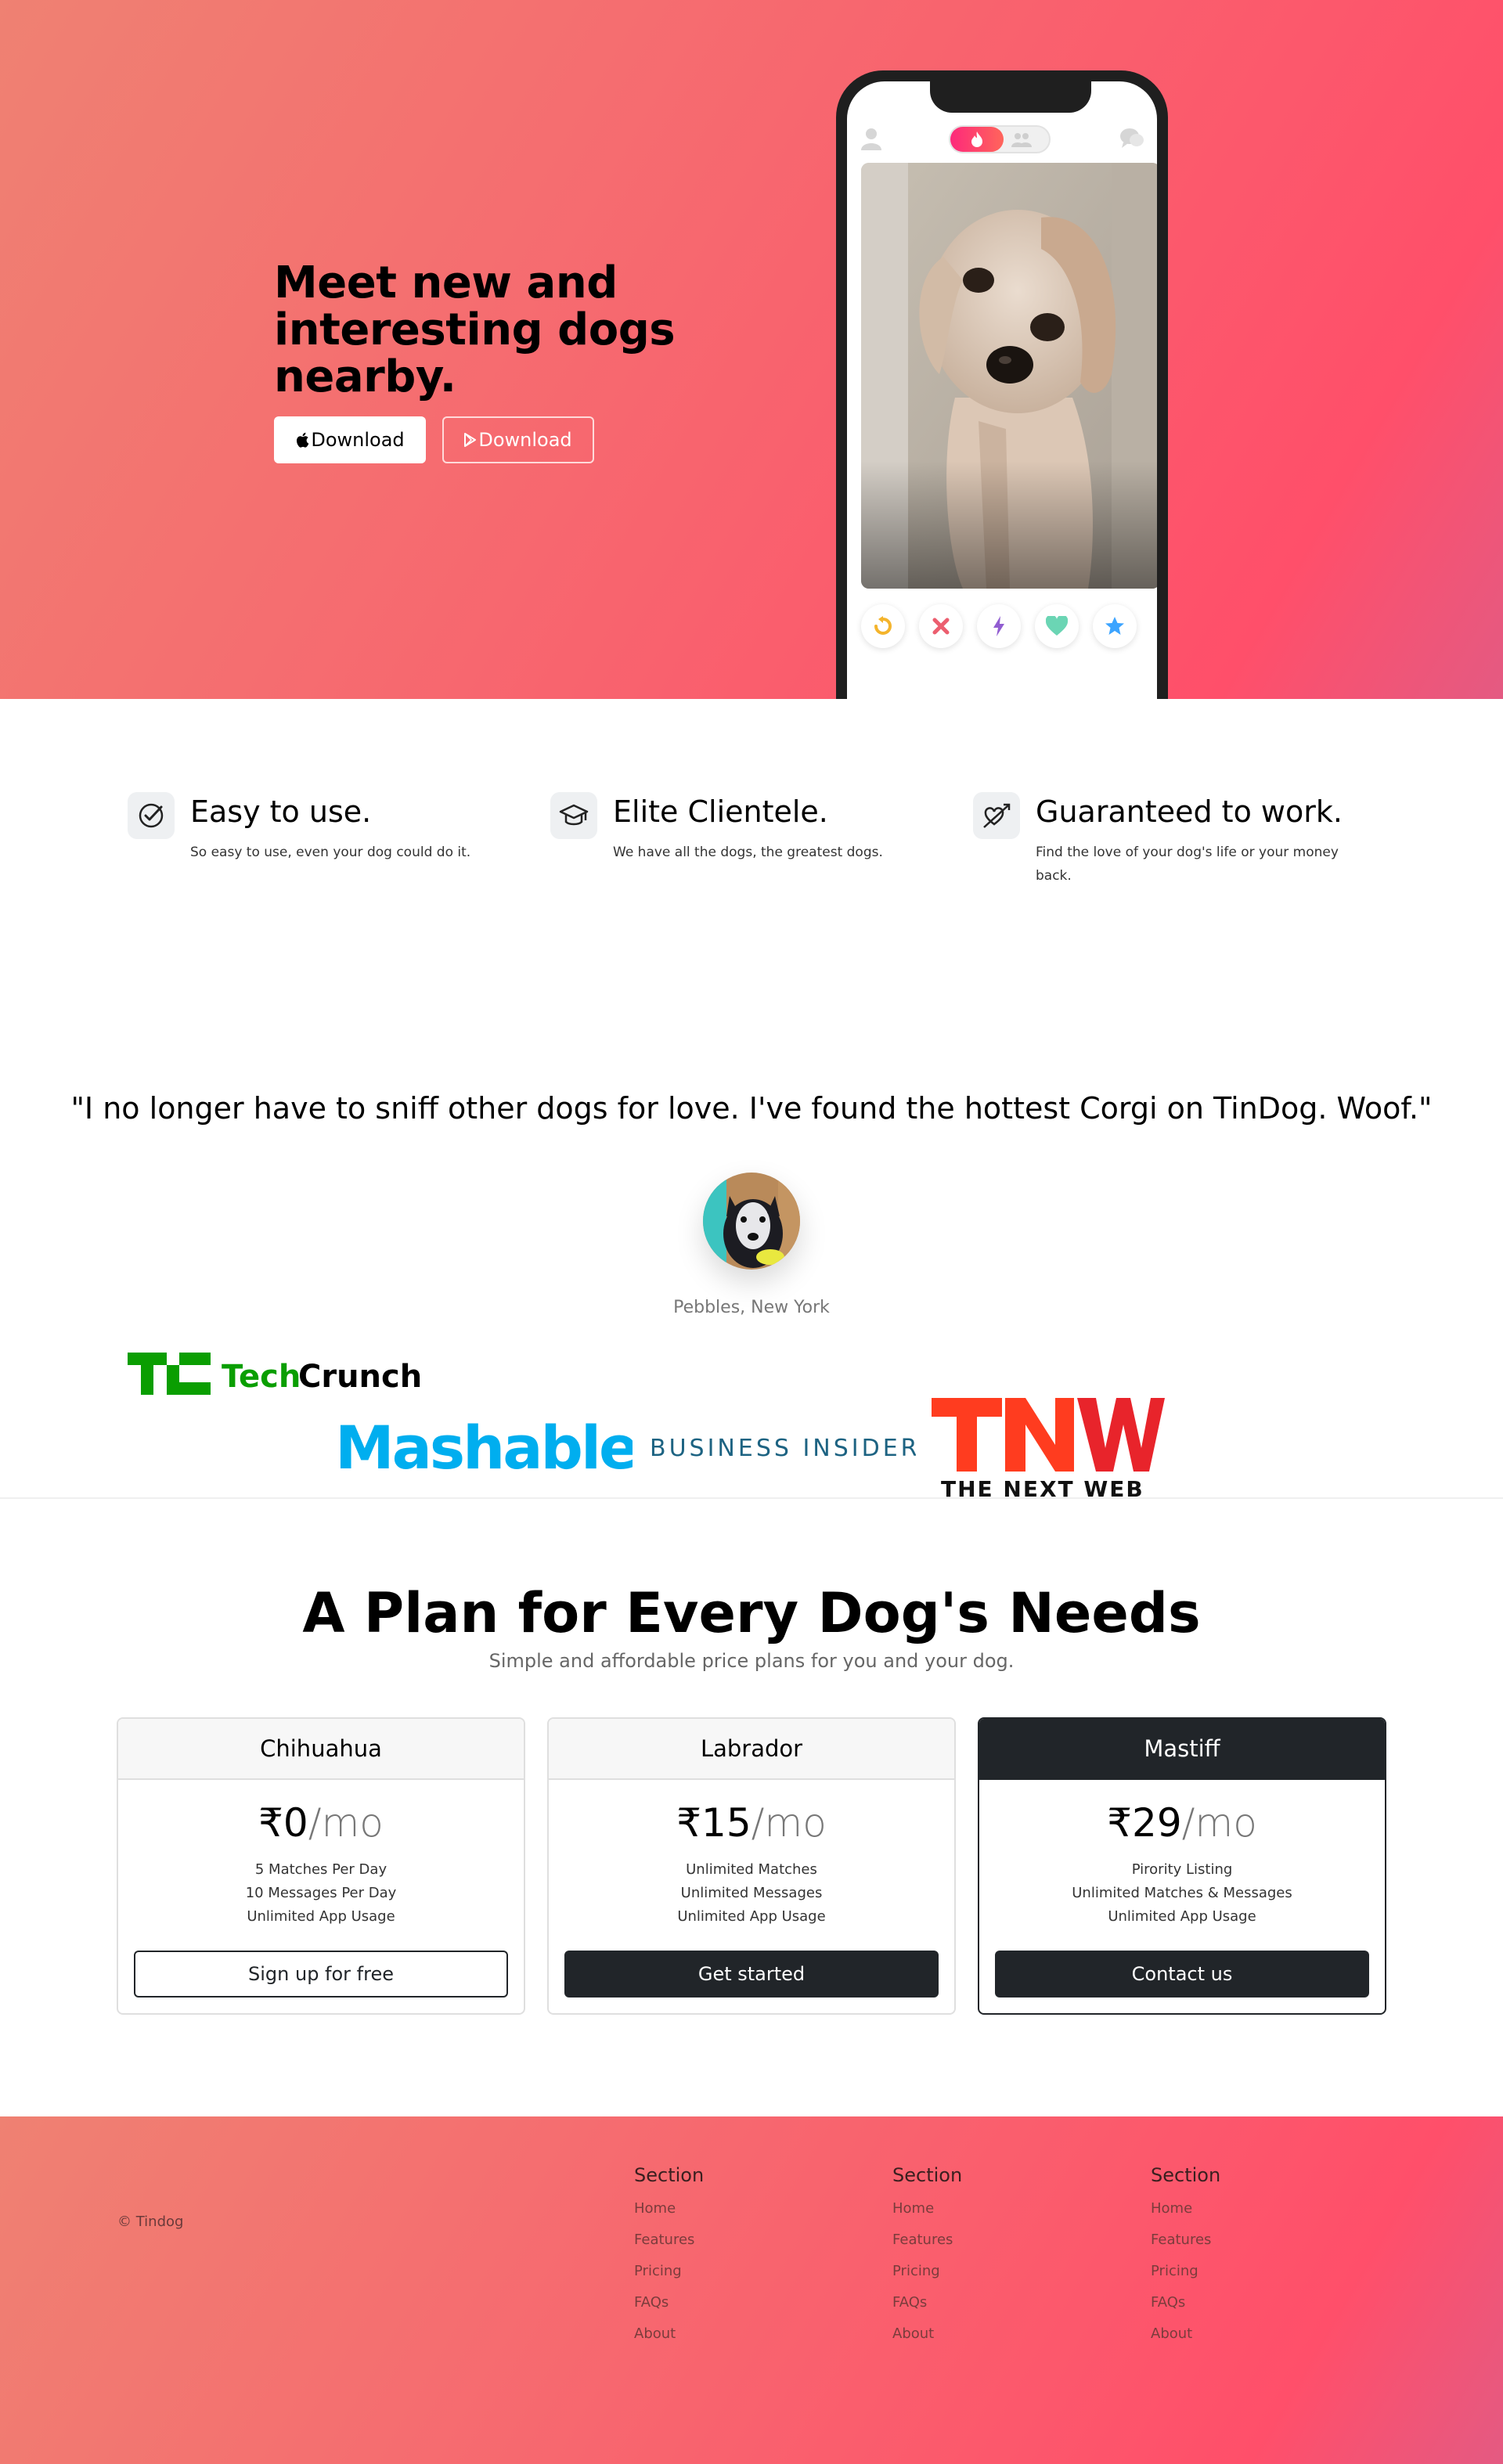 Image resolution: width=1503 pixels, height=2464 pixels. I want to click on like-icon, so click(1057, 626).